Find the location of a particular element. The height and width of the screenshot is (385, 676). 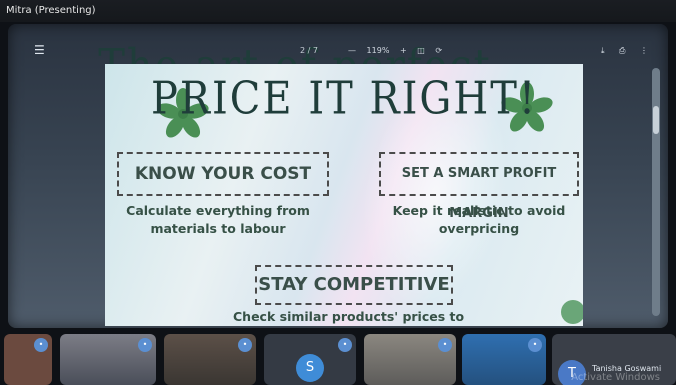

download-icon: ⤓ is located at coordinates (603, 50).